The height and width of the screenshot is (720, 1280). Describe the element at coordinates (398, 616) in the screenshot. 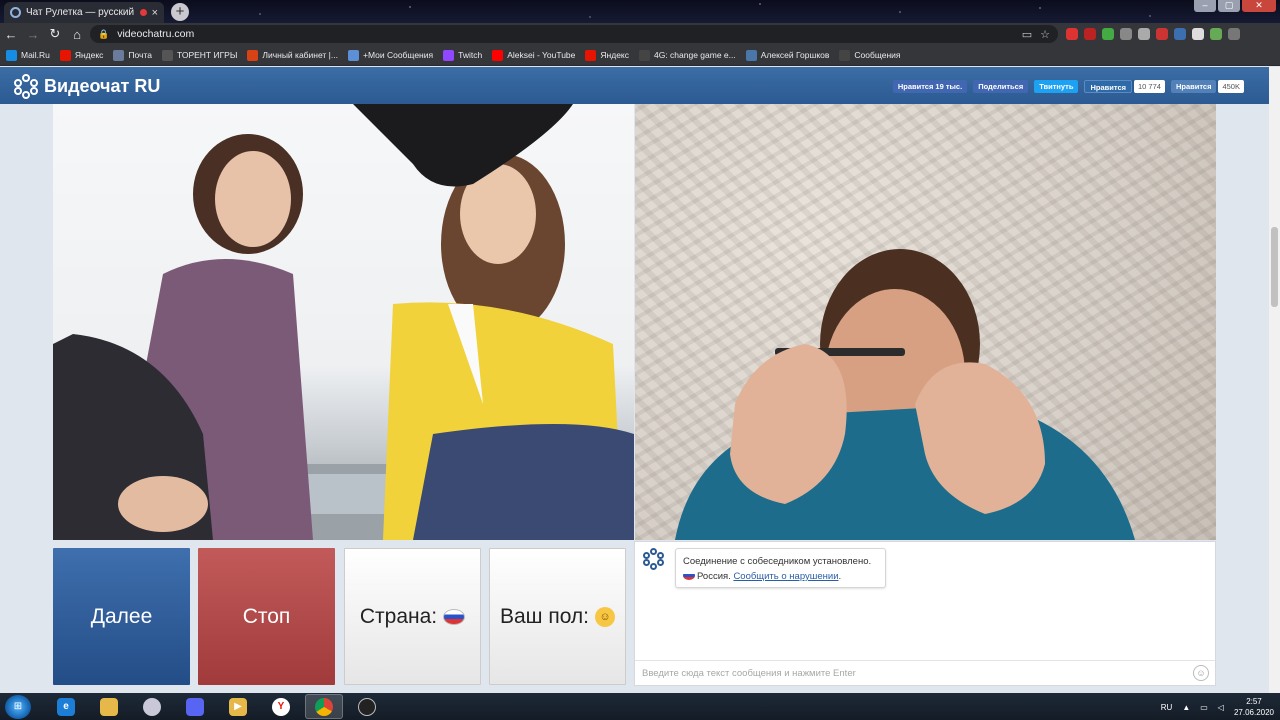

I see `country-label: Страна:` at that location.